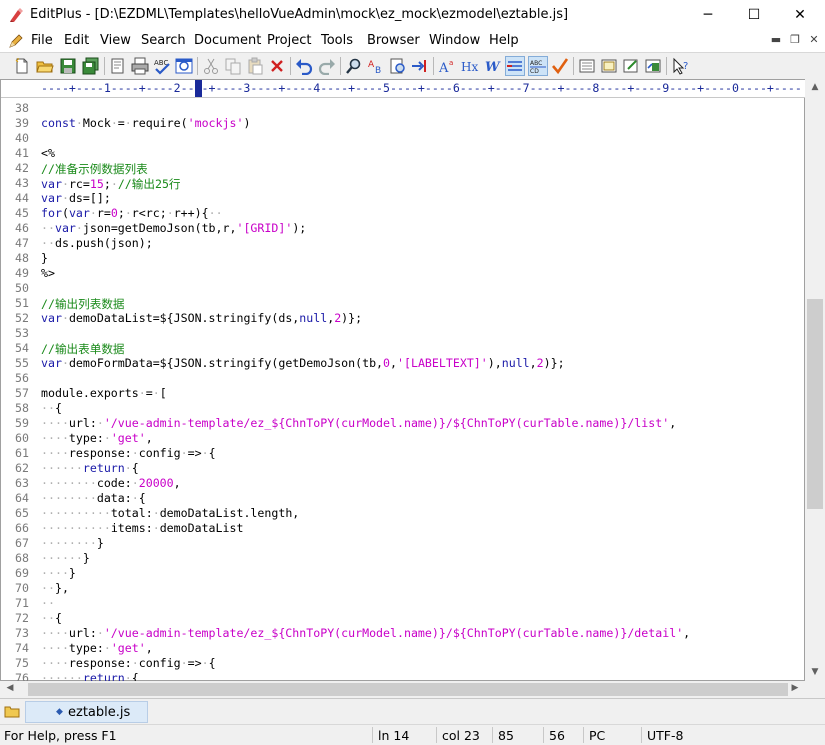 Image resolution: width=825 pixels, height=745 pixels. I want to click on code-token: =, so click(121, 123).